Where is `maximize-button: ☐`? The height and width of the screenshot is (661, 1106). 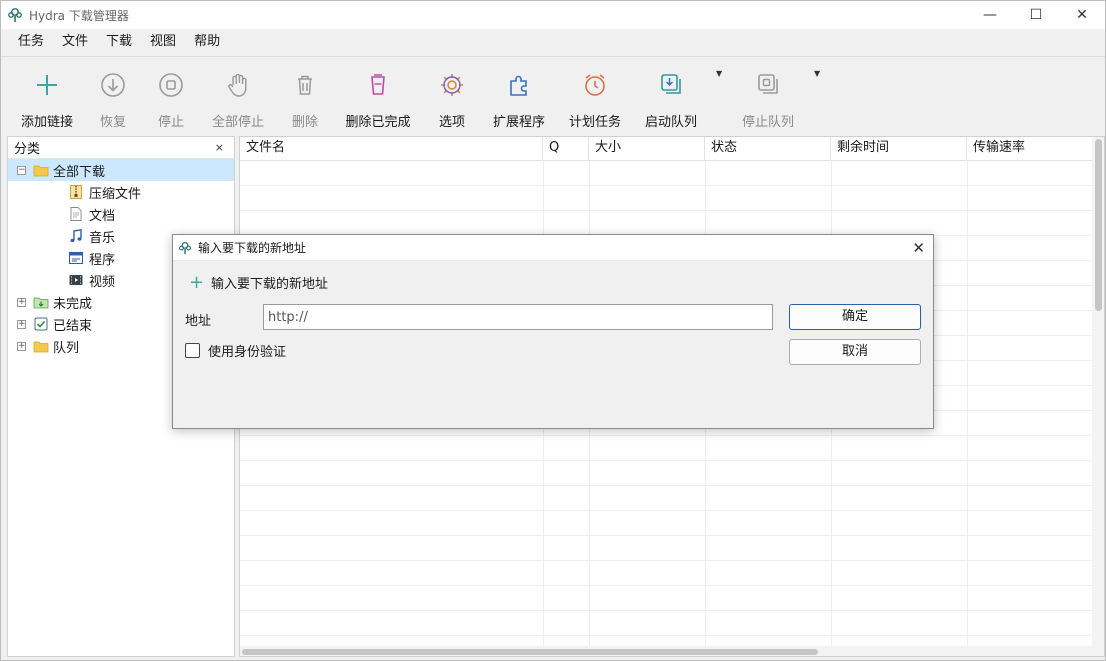
maximize-button: ☐ is located at coordinates (1036, 15).